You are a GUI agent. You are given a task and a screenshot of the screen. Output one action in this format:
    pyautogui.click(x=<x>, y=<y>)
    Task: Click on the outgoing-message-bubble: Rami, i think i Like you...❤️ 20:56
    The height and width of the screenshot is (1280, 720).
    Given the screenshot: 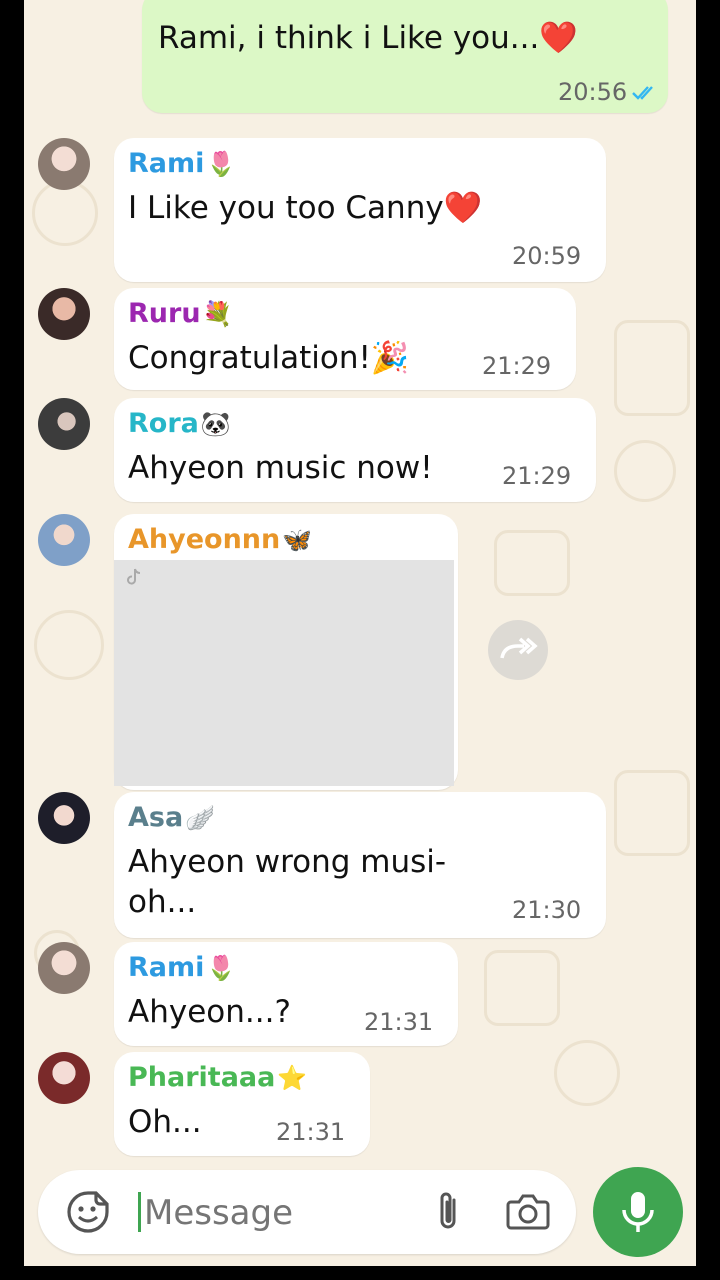 What is the action you would take?
    pyautogui.click(x=405, y=56)
    